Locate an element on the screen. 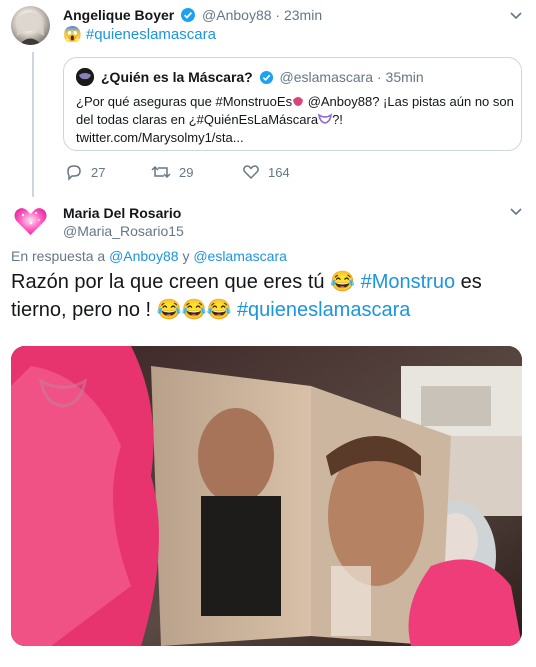 The image size is (536, 667). tweet1-hashtag-link: #quieneslamascara is located at coordinates (151, 34).